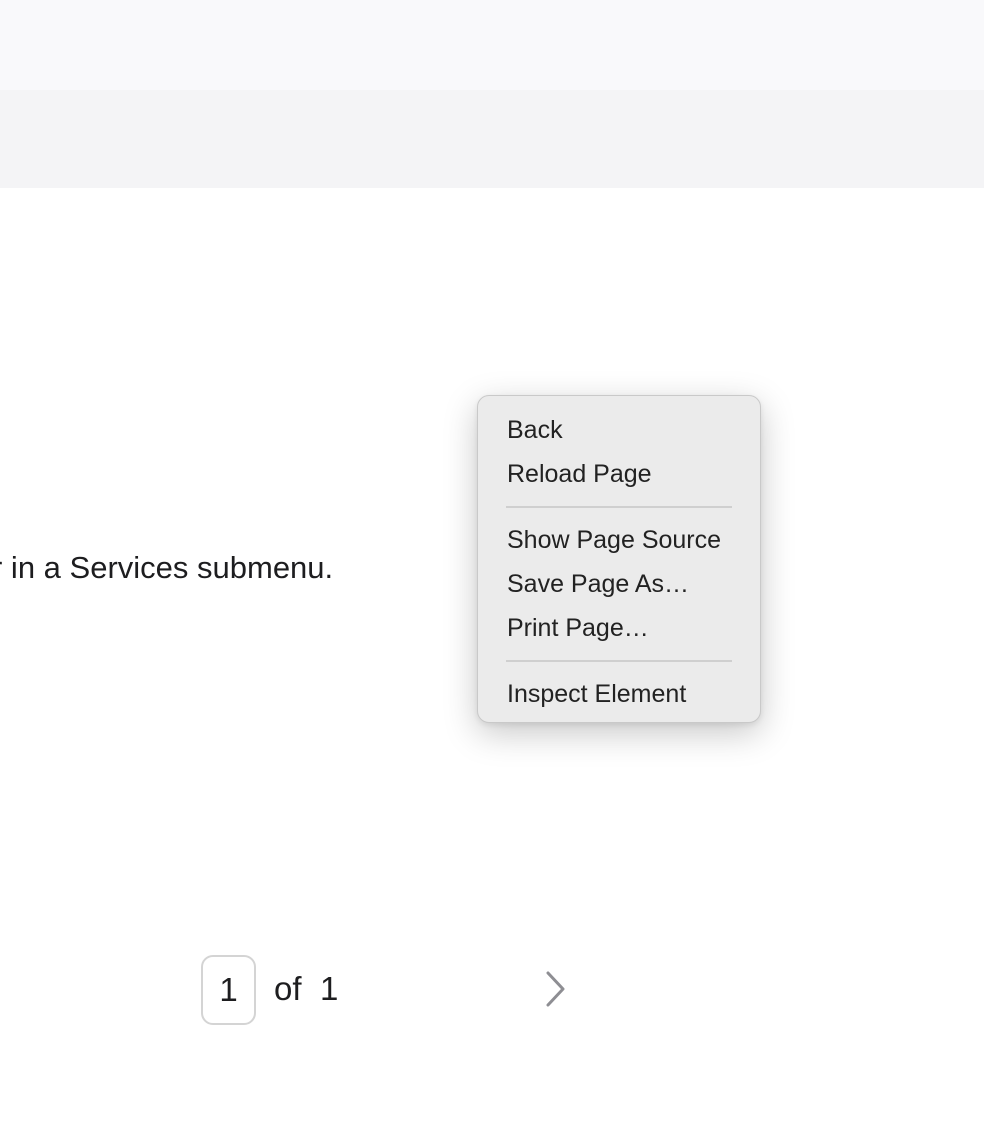 The image size is (984, 1128). Describe the element at coordinates (619, 430) in the screenshot. I see `menu-item-back: Back` at that location.